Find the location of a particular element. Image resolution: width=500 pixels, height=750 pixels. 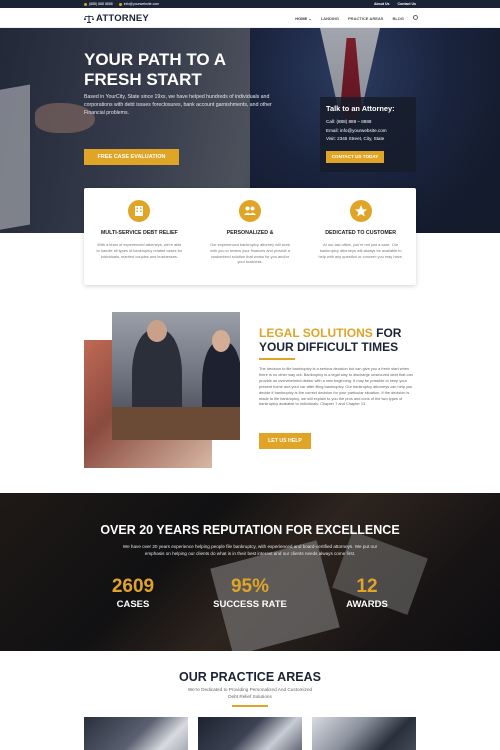

people-icon is located at coordinates (250, 211).